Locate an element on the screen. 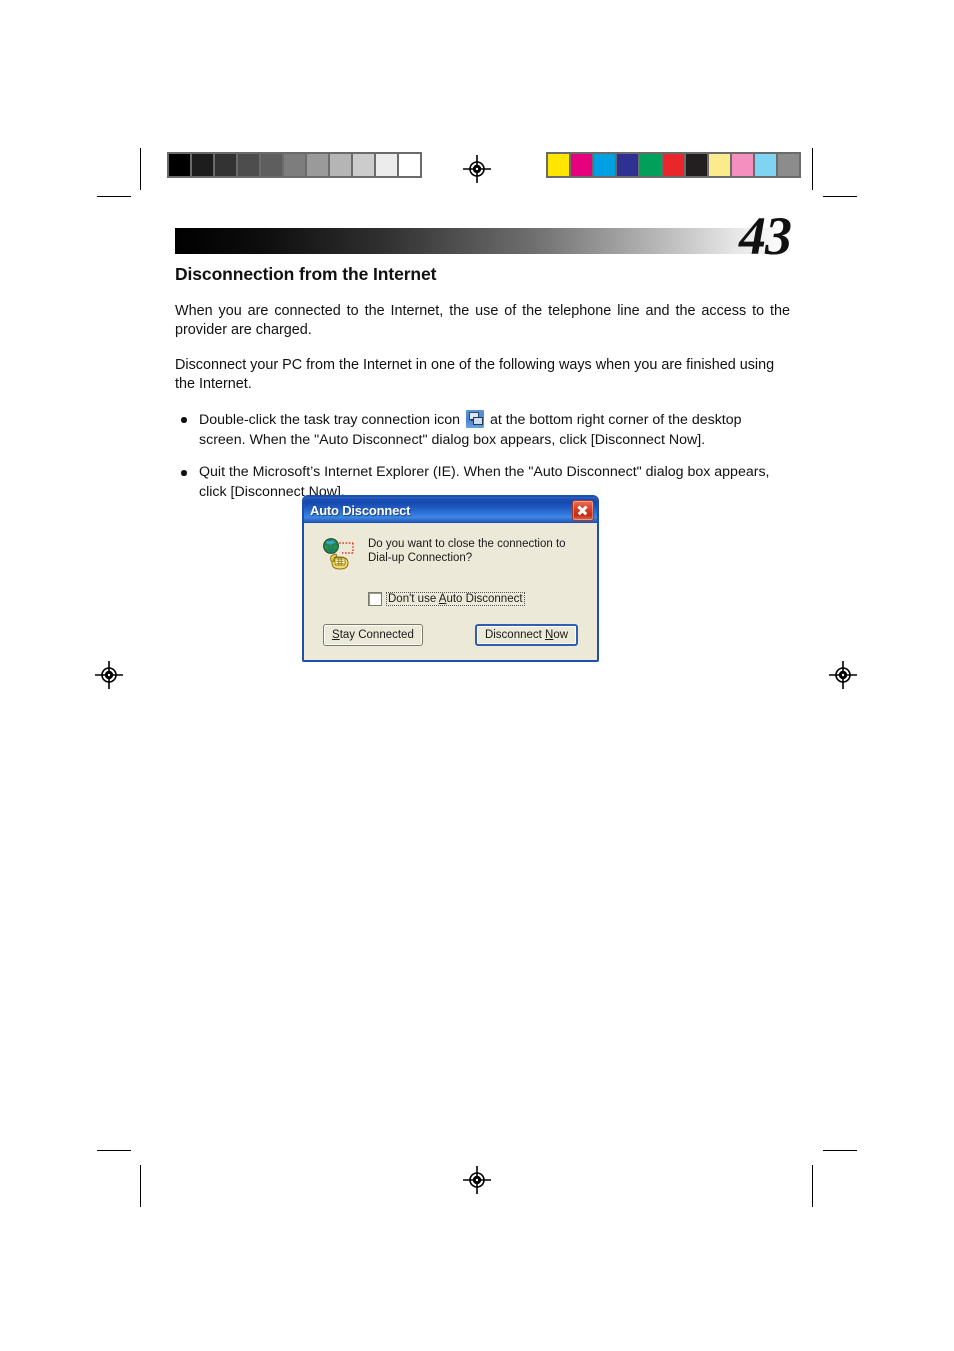 Image resolution: width=954 pixels, height=1351 pixels. crop-mark-bottom-right-vertical is located at coordinates (812, 1186).